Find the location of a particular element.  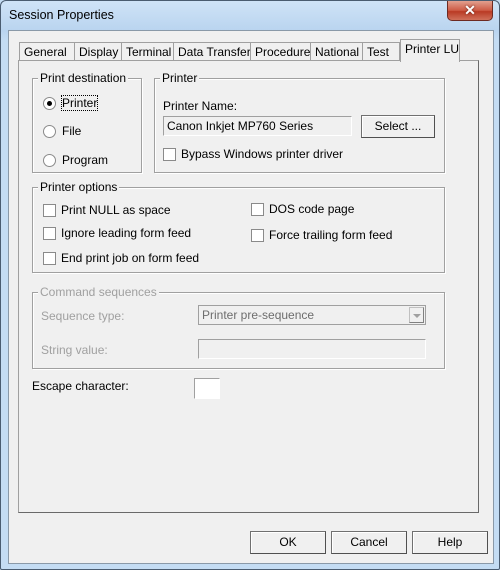

print-null-label: Print NULL as space is located at coordinates (116, 210).